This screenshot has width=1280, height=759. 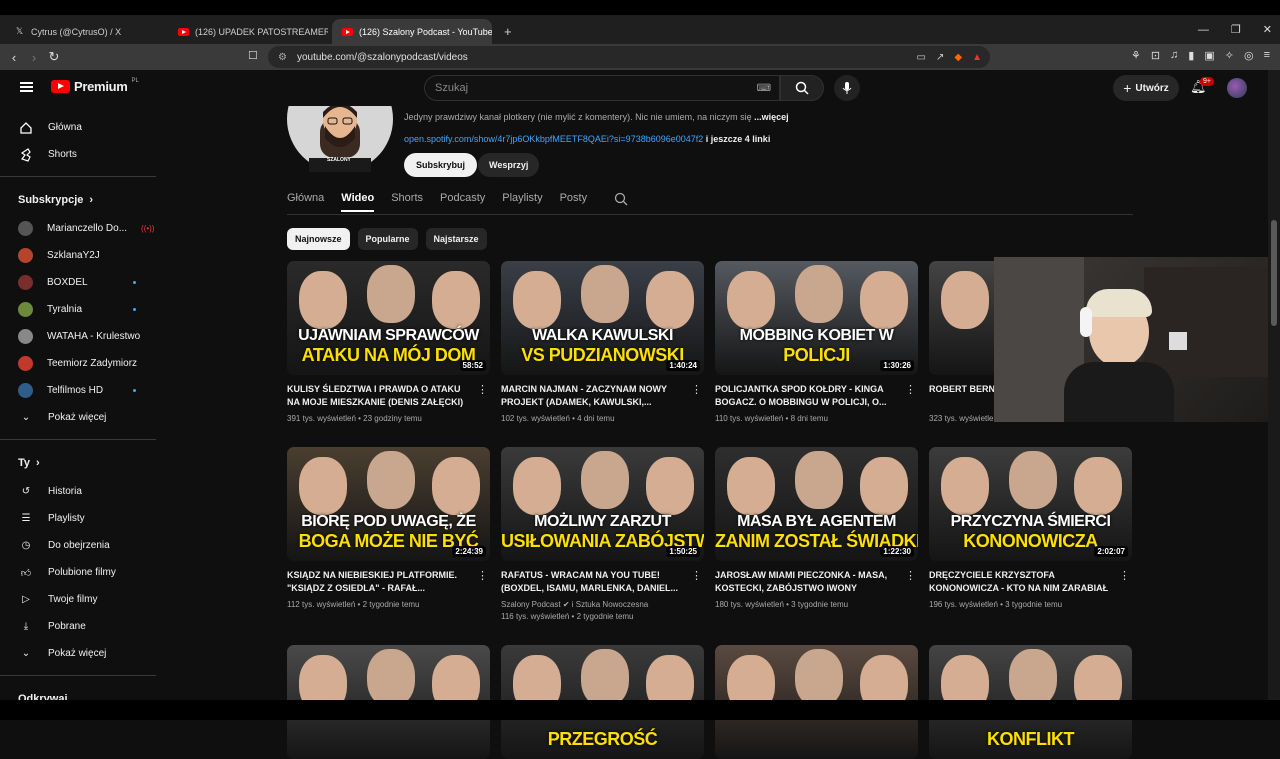 I want to click on keyboard-icon: ⌨, so click(x=764, y=88).